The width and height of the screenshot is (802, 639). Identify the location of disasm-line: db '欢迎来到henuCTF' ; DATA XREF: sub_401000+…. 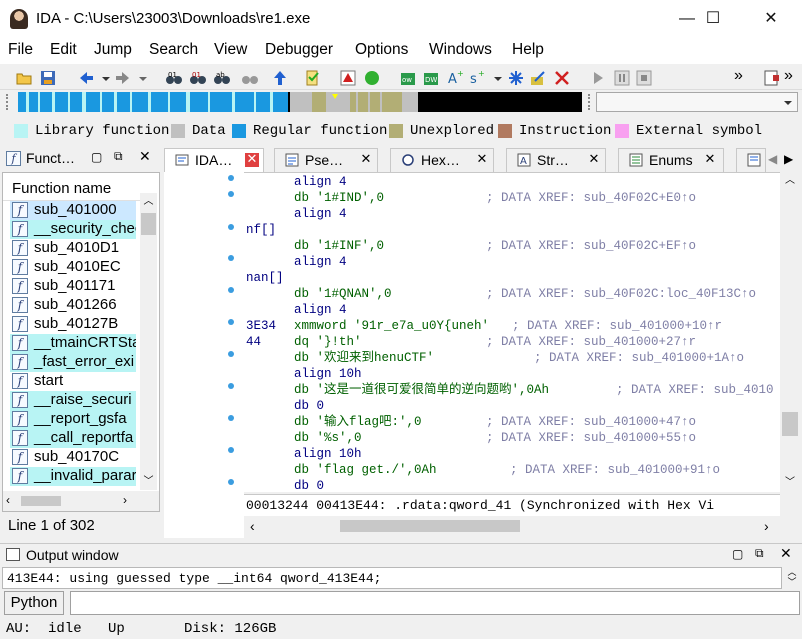
(512, 358).